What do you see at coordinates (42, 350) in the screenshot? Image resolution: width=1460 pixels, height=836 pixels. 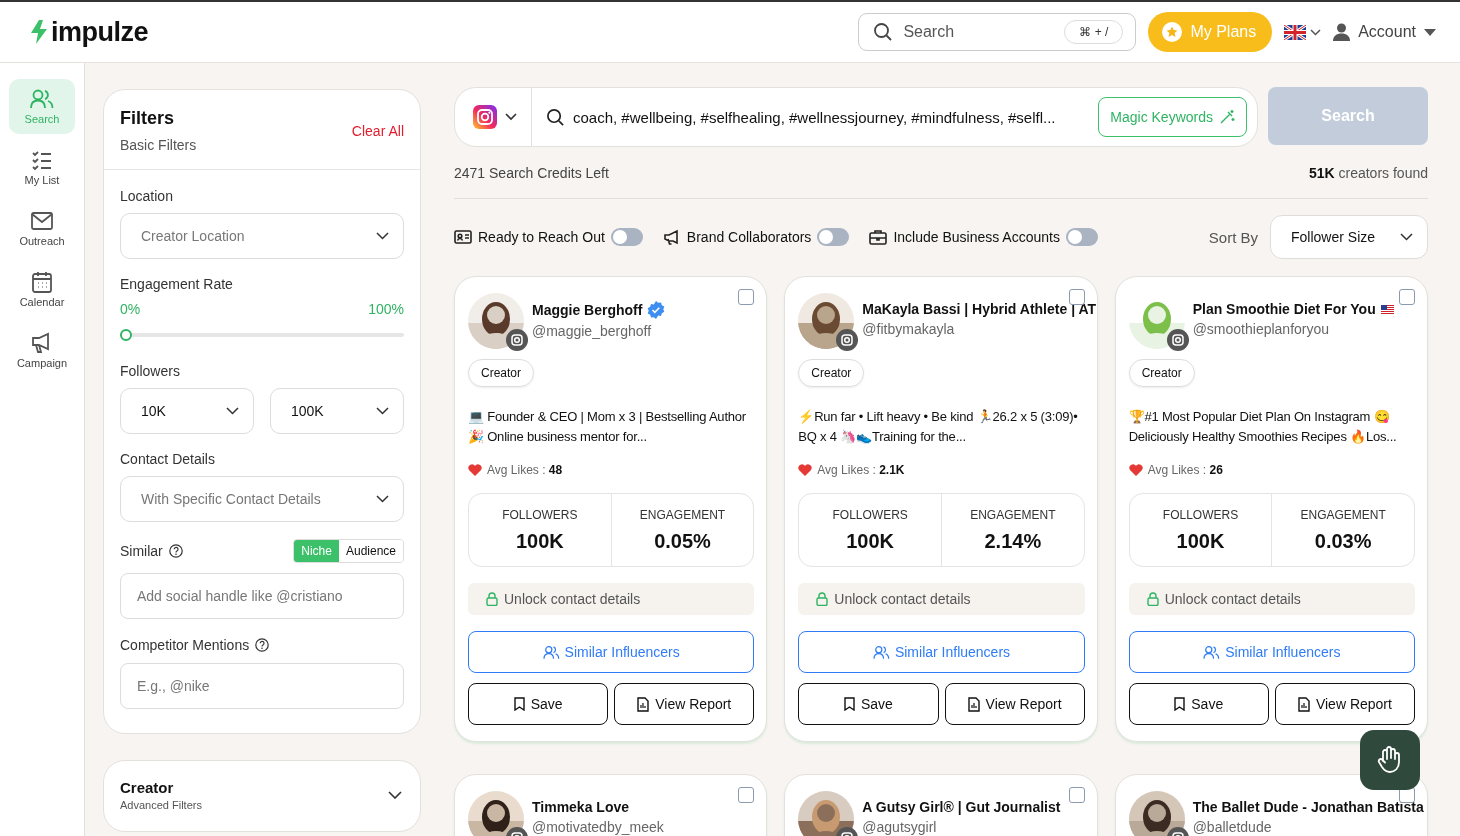 I see `sidebar-item: Campaign` at bounding box center [42, 350].